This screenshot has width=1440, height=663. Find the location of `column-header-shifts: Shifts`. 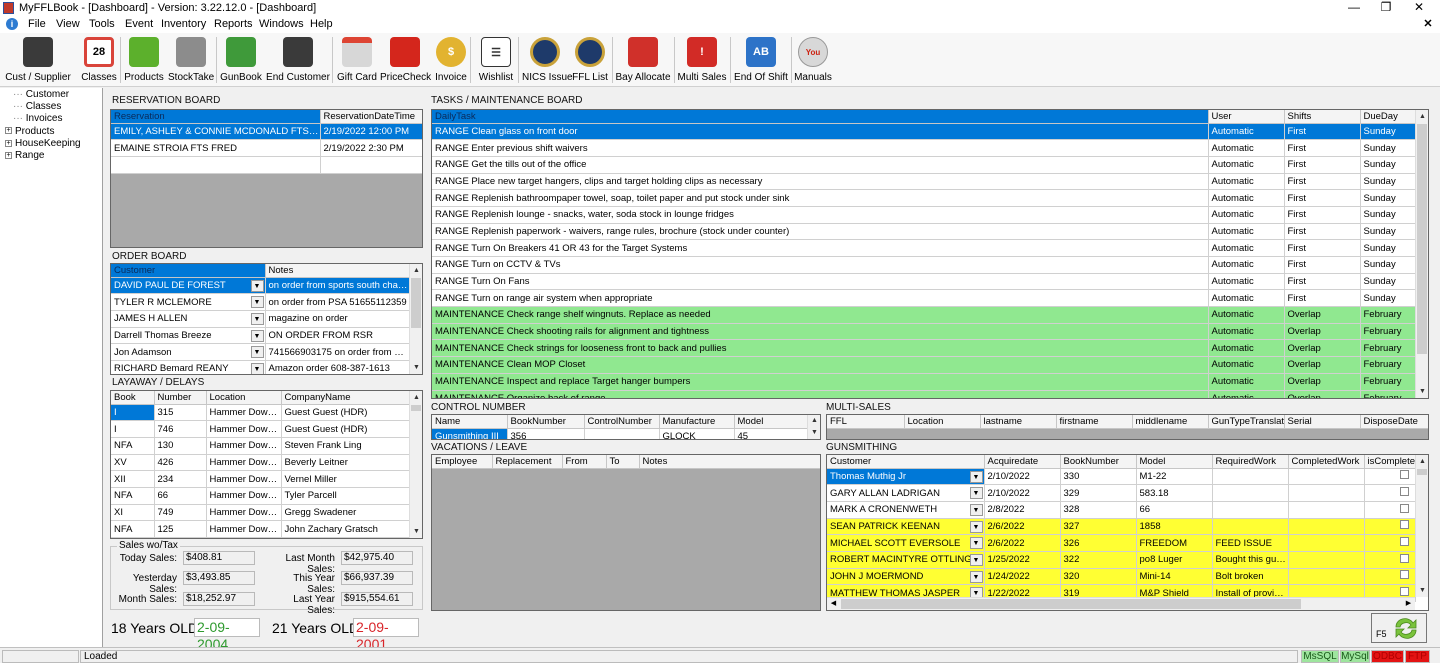

column-header-shifts: Shifts is located at coordinates (1322, 117).